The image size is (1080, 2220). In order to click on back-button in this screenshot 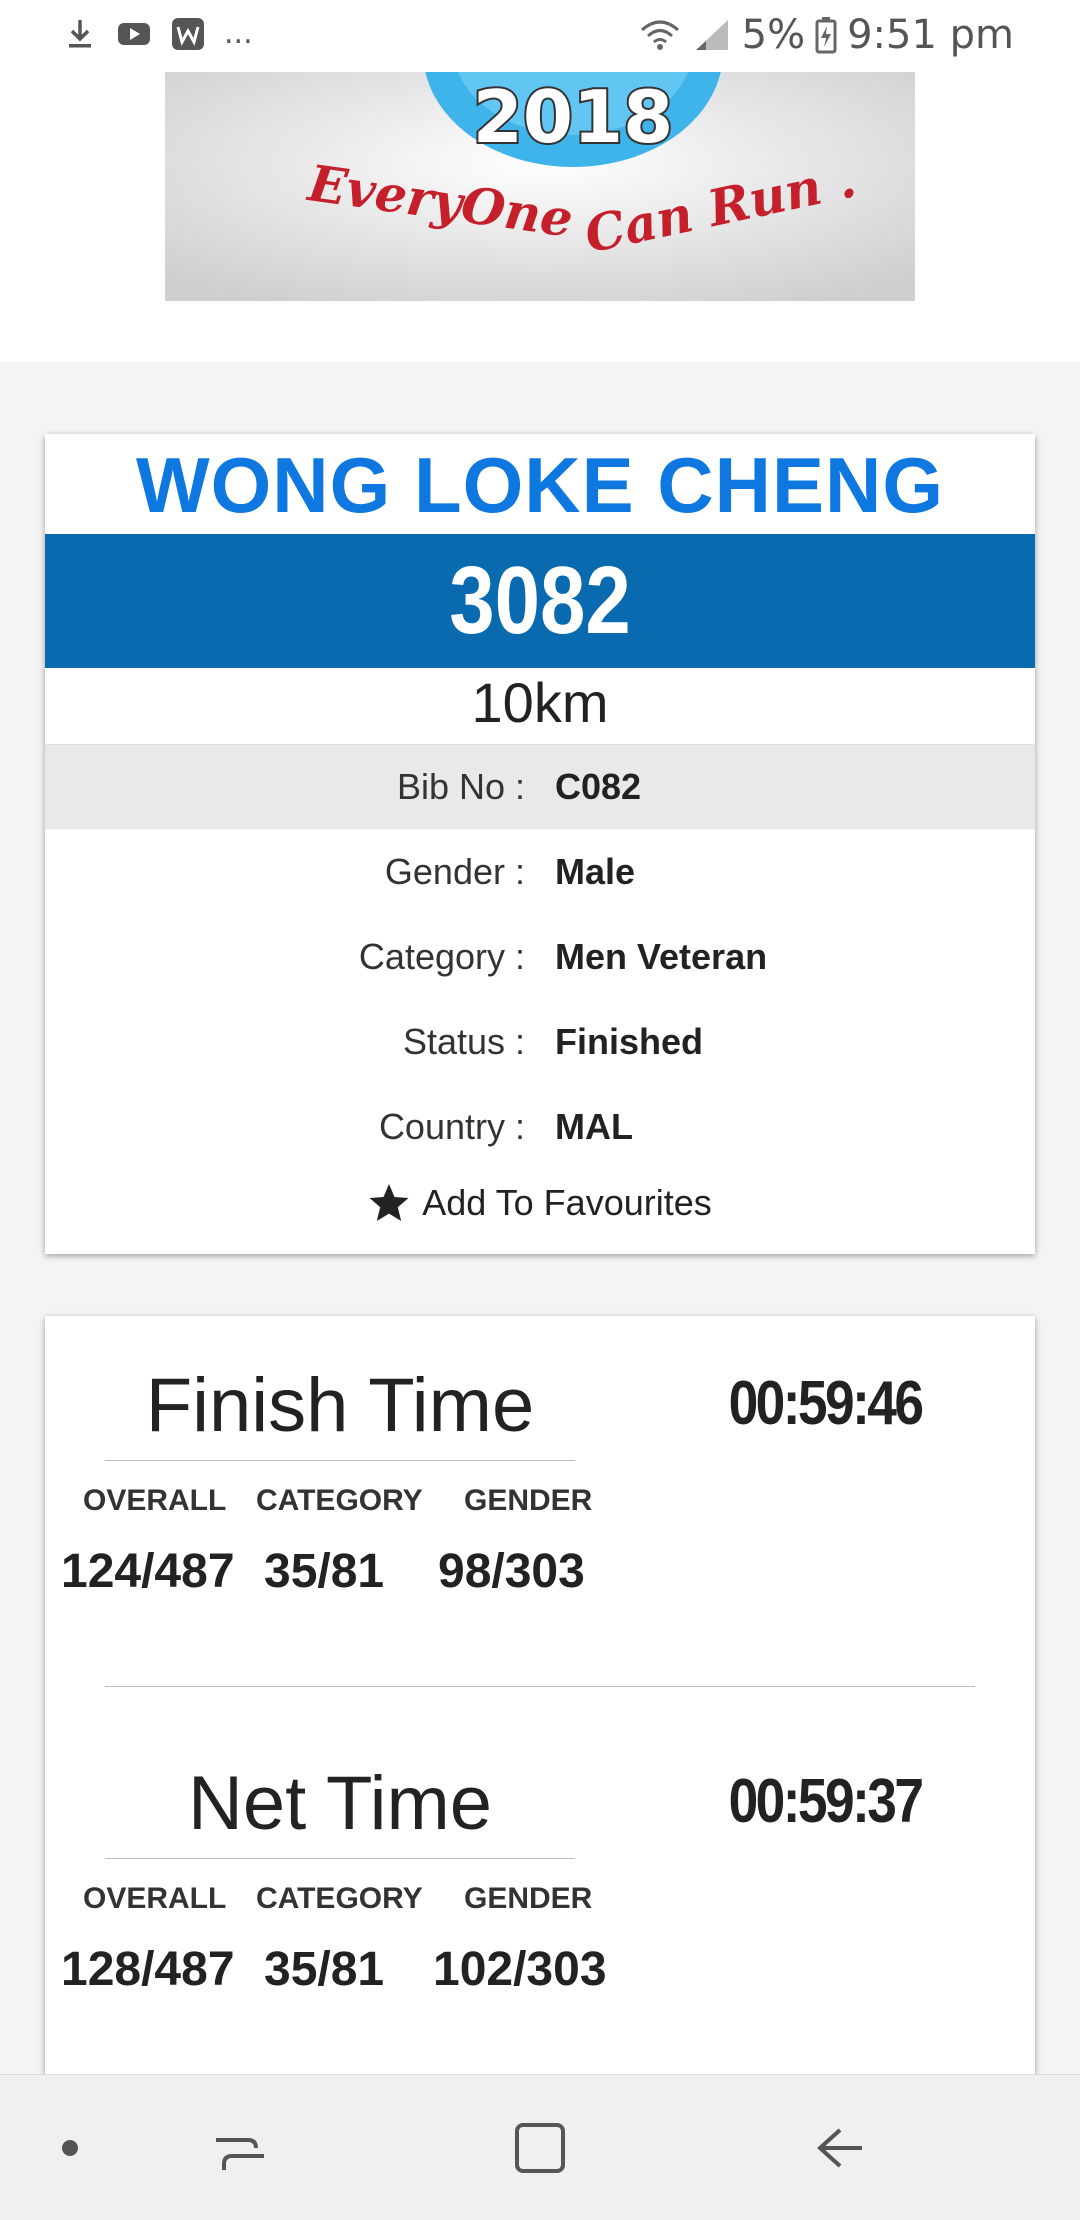, I will do `click(840, 2147)`.